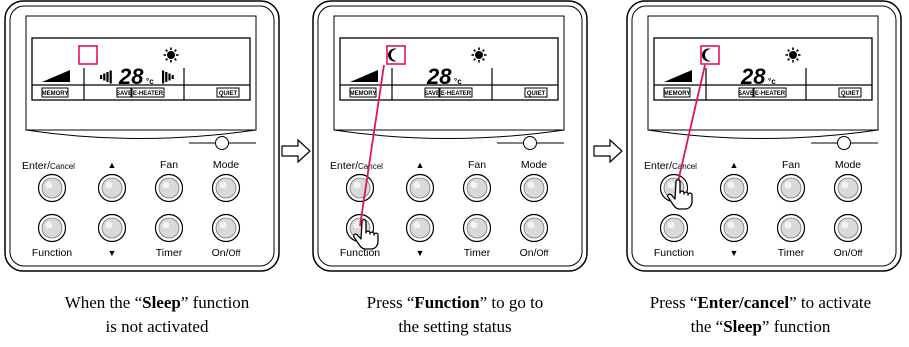 Image resolution: width=909 pixels, height=347 pixels. Describe the element at coordinates (531, 225) in the screenshot. I see `on-off-button-shine` at that location.